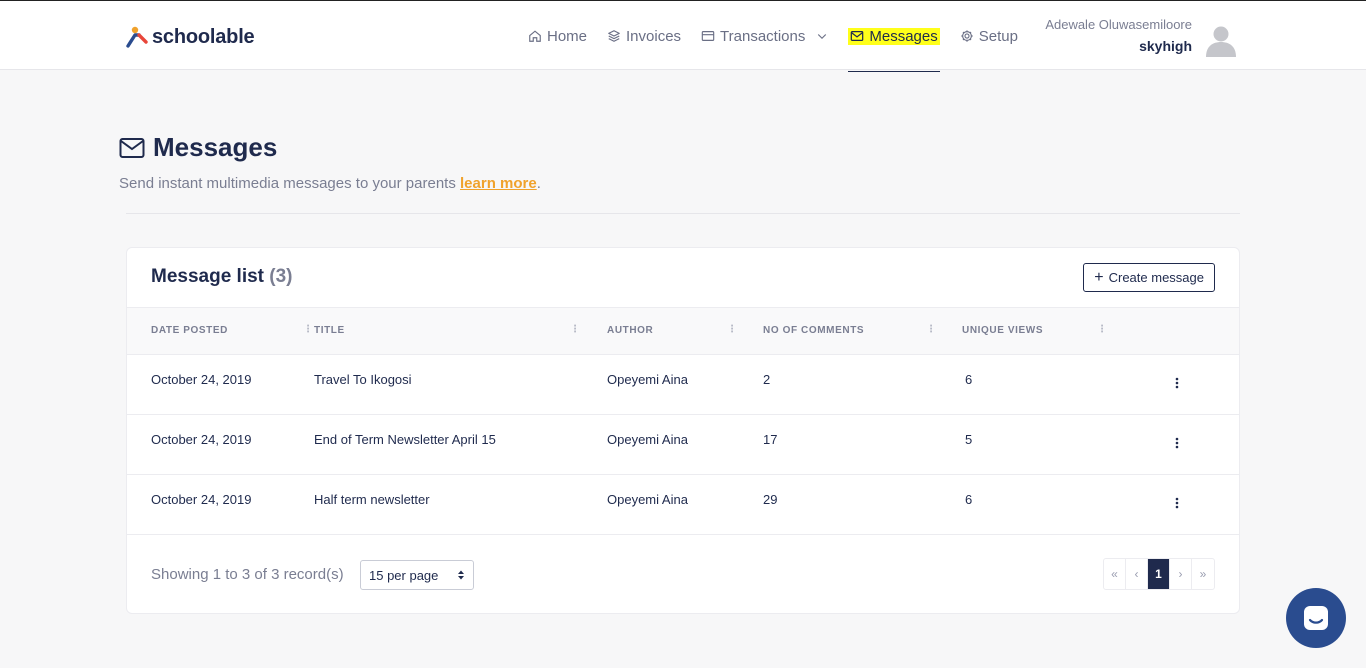 The image size is (1366, 668). What do you see at coordinates (1099, 277) in the screenshot?
I see `plus-icon: +` at bounding box center [1099, 277].